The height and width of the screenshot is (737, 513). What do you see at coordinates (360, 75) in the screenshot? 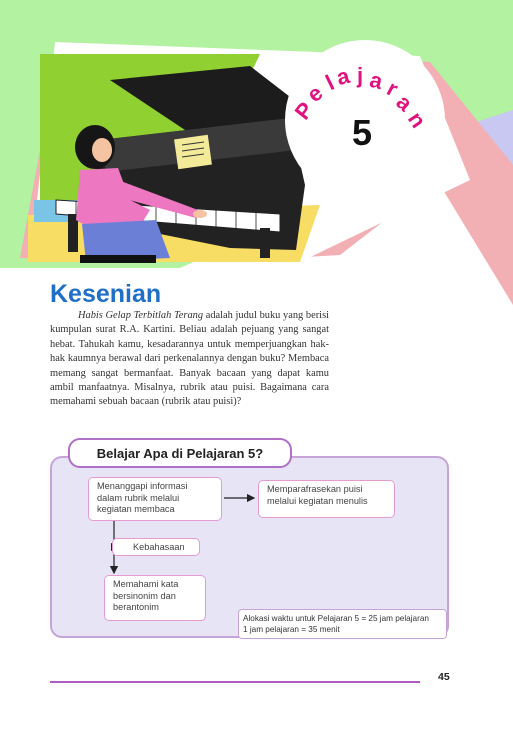
I see `badge-letter: j` at bounding box center [360, 75].